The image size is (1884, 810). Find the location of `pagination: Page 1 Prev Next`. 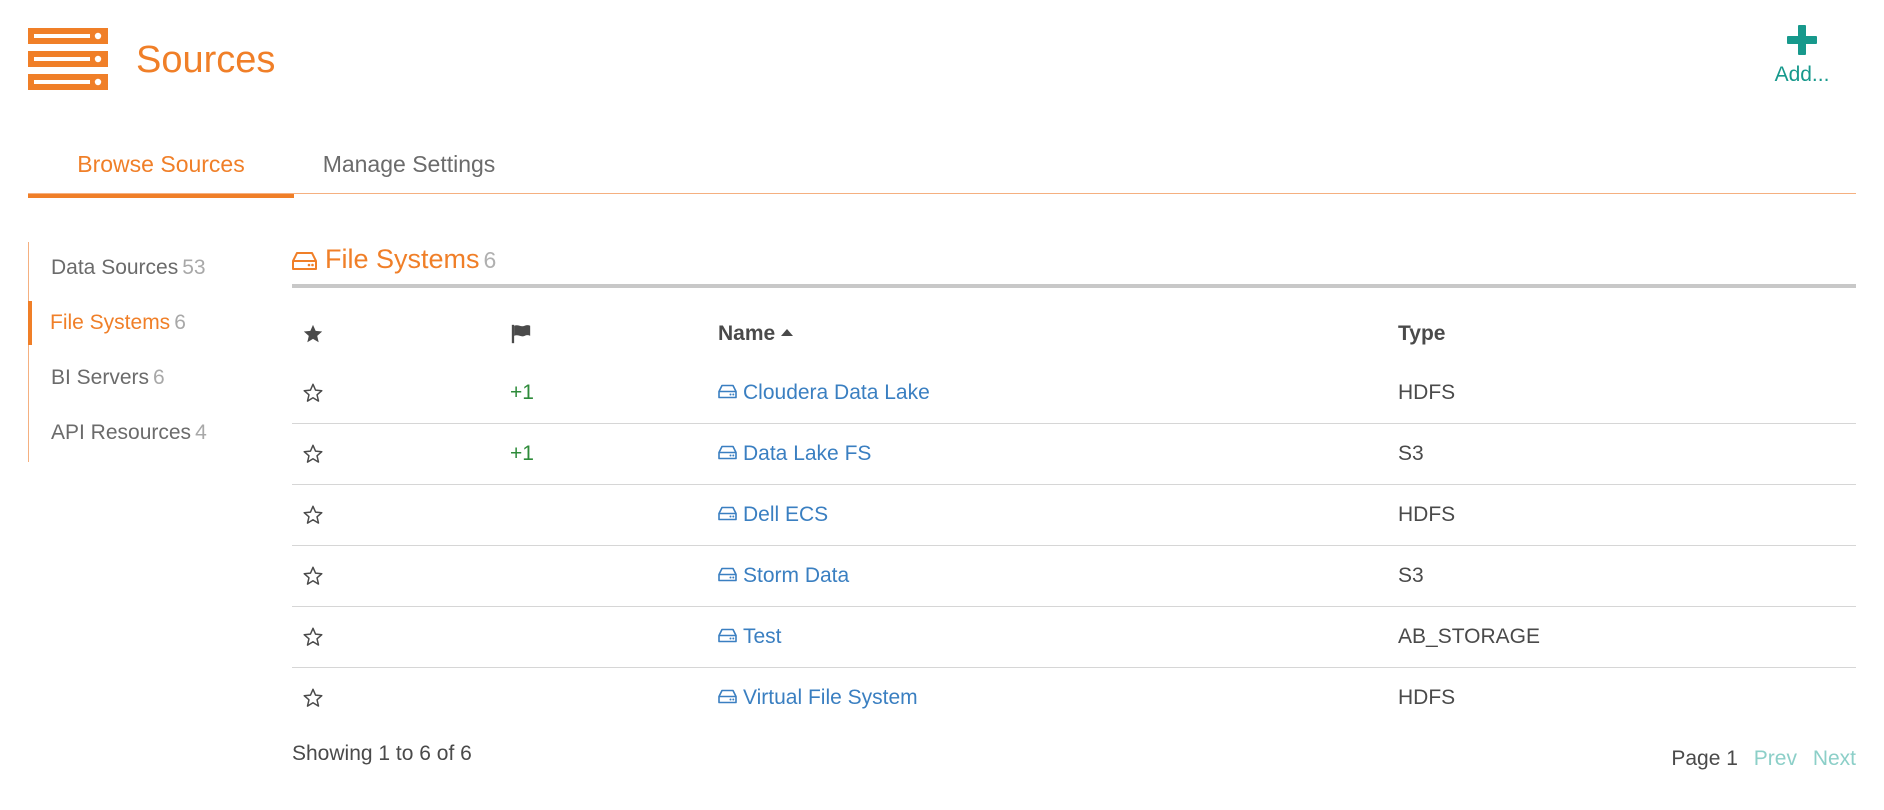

pagination: Page 1 Prev Next is located at coordinates (1763, 759).